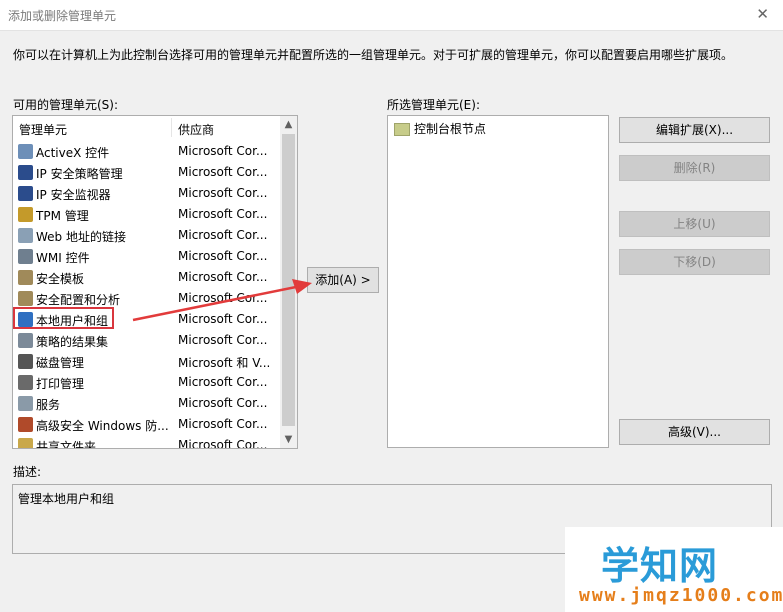 This screenshot has height=612, width=783. I want to click on snapin-name: 安全模板, so click(60, 279).